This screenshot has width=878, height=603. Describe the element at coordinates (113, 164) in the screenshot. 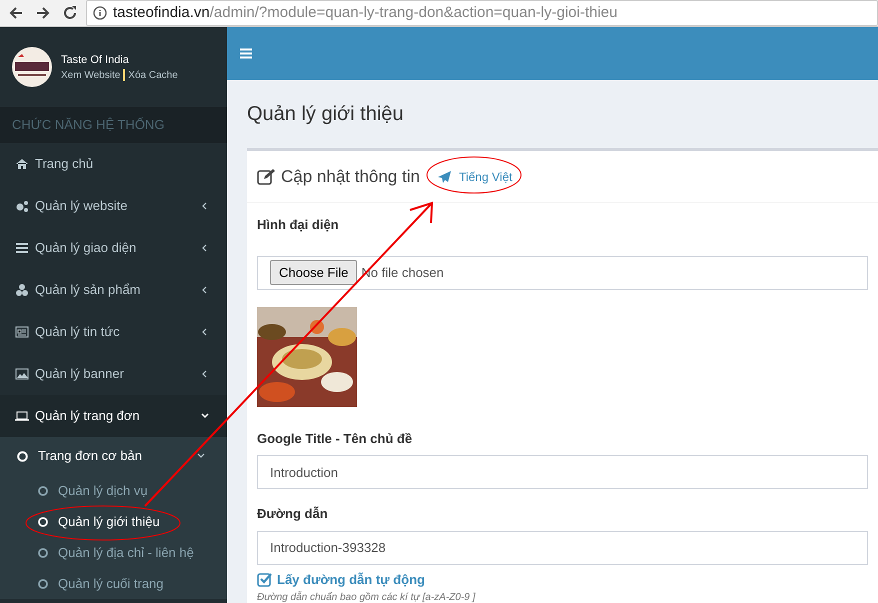

I see `sidebar-item: Trang chủ` at that location.